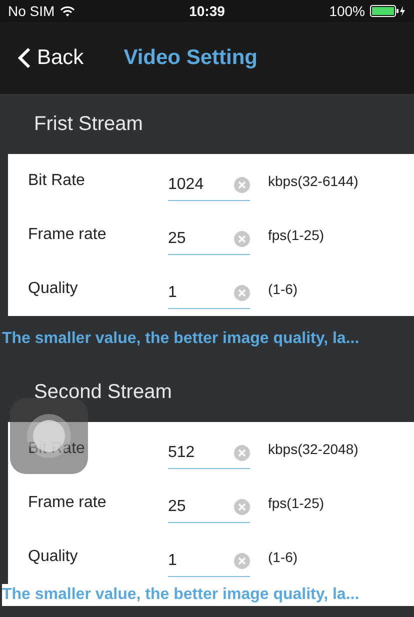  I want to click on chevron-left-icon, so click(24, 58).